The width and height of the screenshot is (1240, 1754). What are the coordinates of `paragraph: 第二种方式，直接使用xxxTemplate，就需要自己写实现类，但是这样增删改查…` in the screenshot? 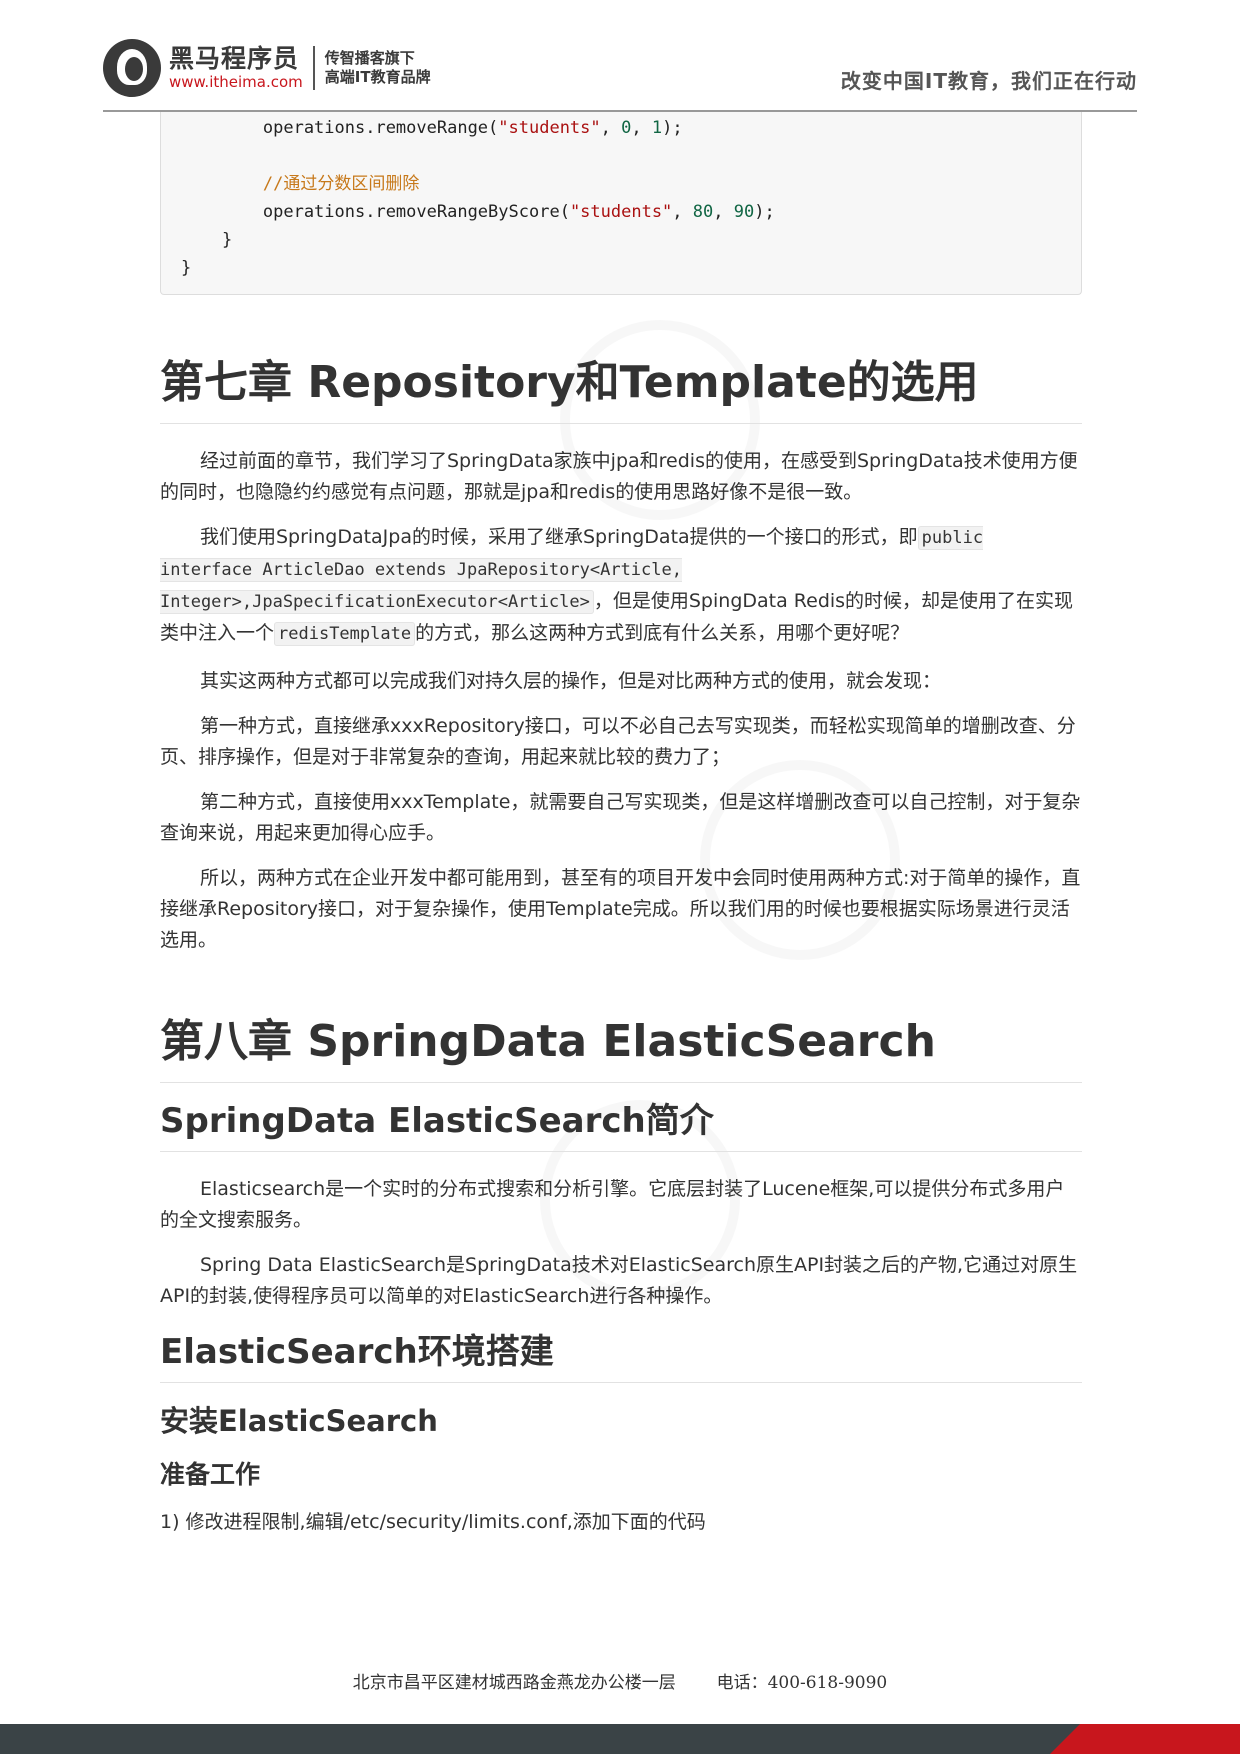 It's located at (620, 817).